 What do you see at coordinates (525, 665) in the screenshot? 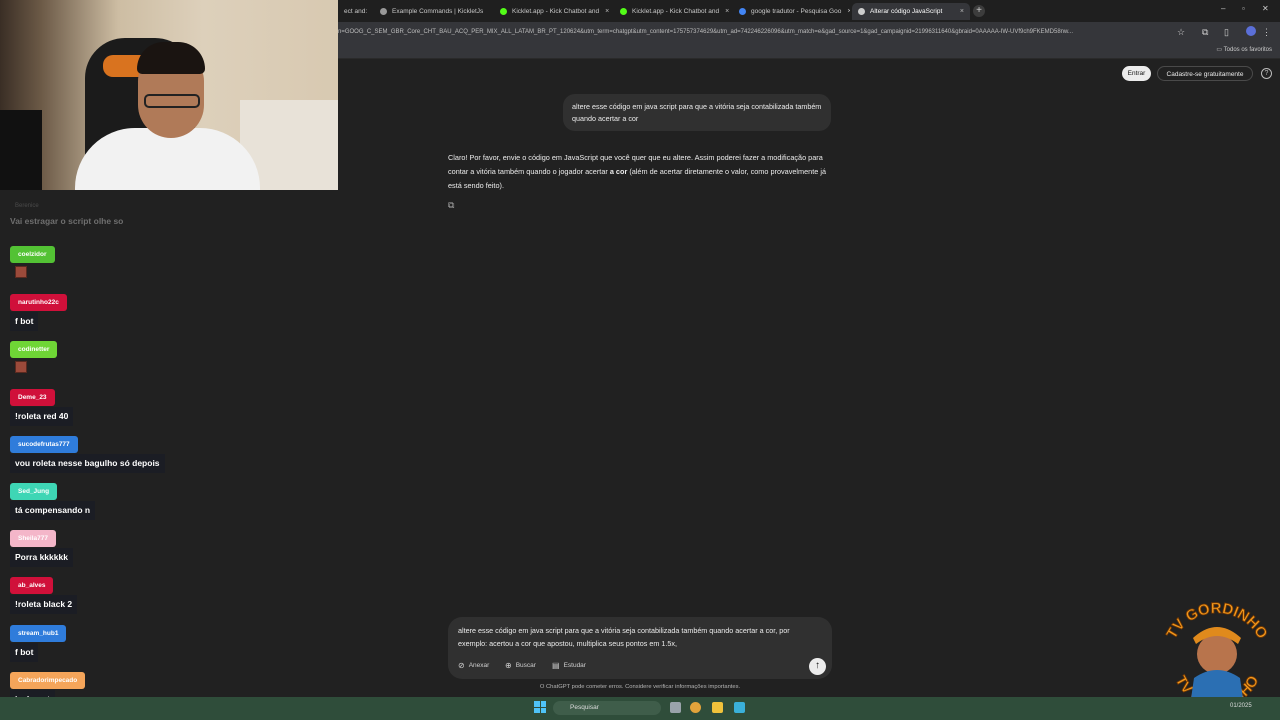
I see `search-label: Buscar` at bounding box center [525, 665].